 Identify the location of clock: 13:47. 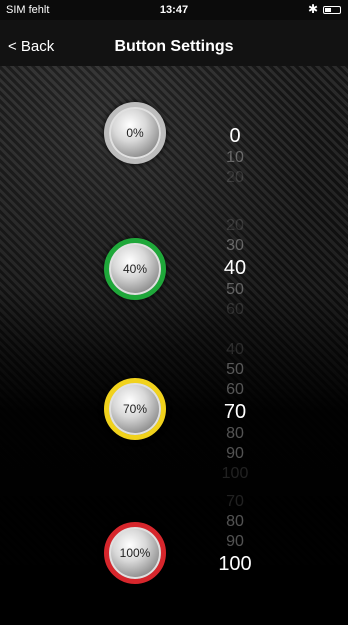
(174, 10).